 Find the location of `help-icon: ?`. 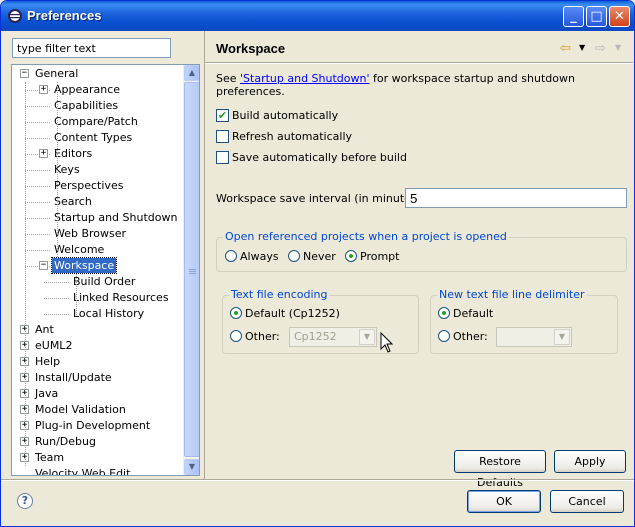

help-icon: ? is located at coordinates (25, 501).